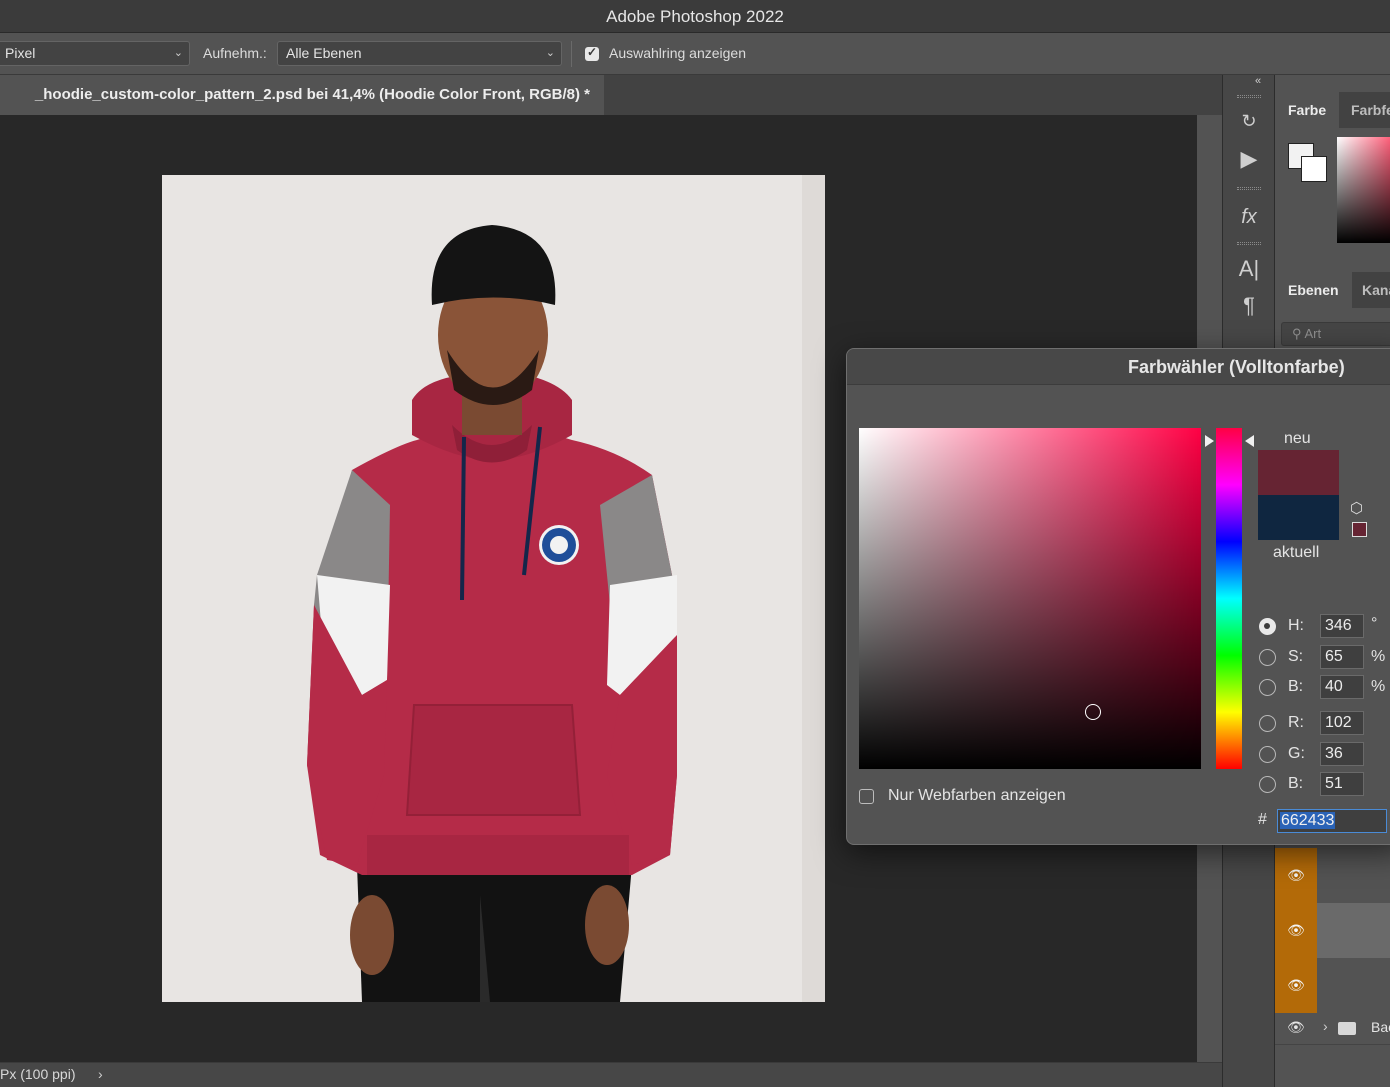 The image size is (1390, 1087). Describe the element at coordinates (1249, 306) in the screenshot. I see `paragraph-icon: ¶` at that location.